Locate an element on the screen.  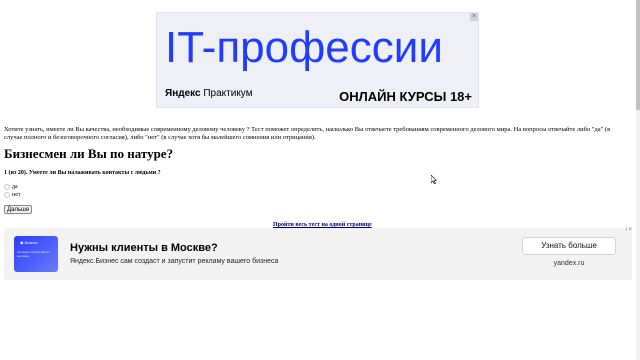
page-title: Бизнесмен ли Вы по натуре? is located at coordinates (89, 153).